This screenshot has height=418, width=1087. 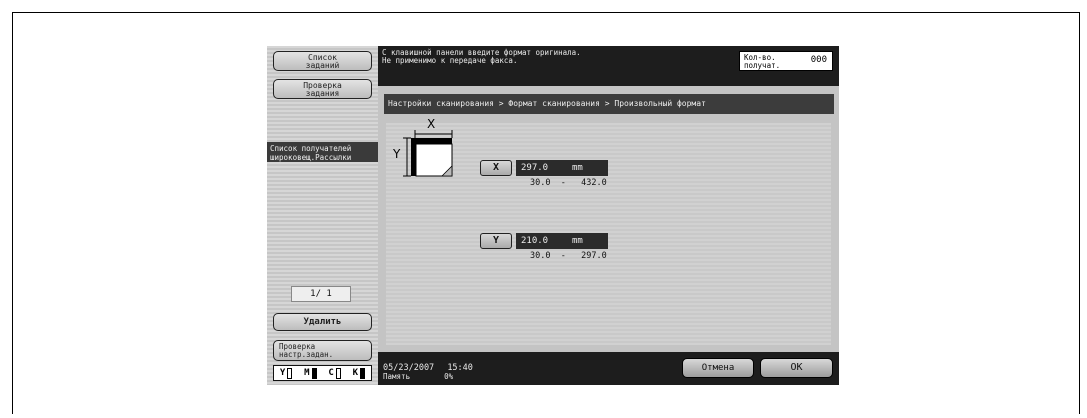 I want to click on memory-status: Память 0%, so click(x=418, y=377).